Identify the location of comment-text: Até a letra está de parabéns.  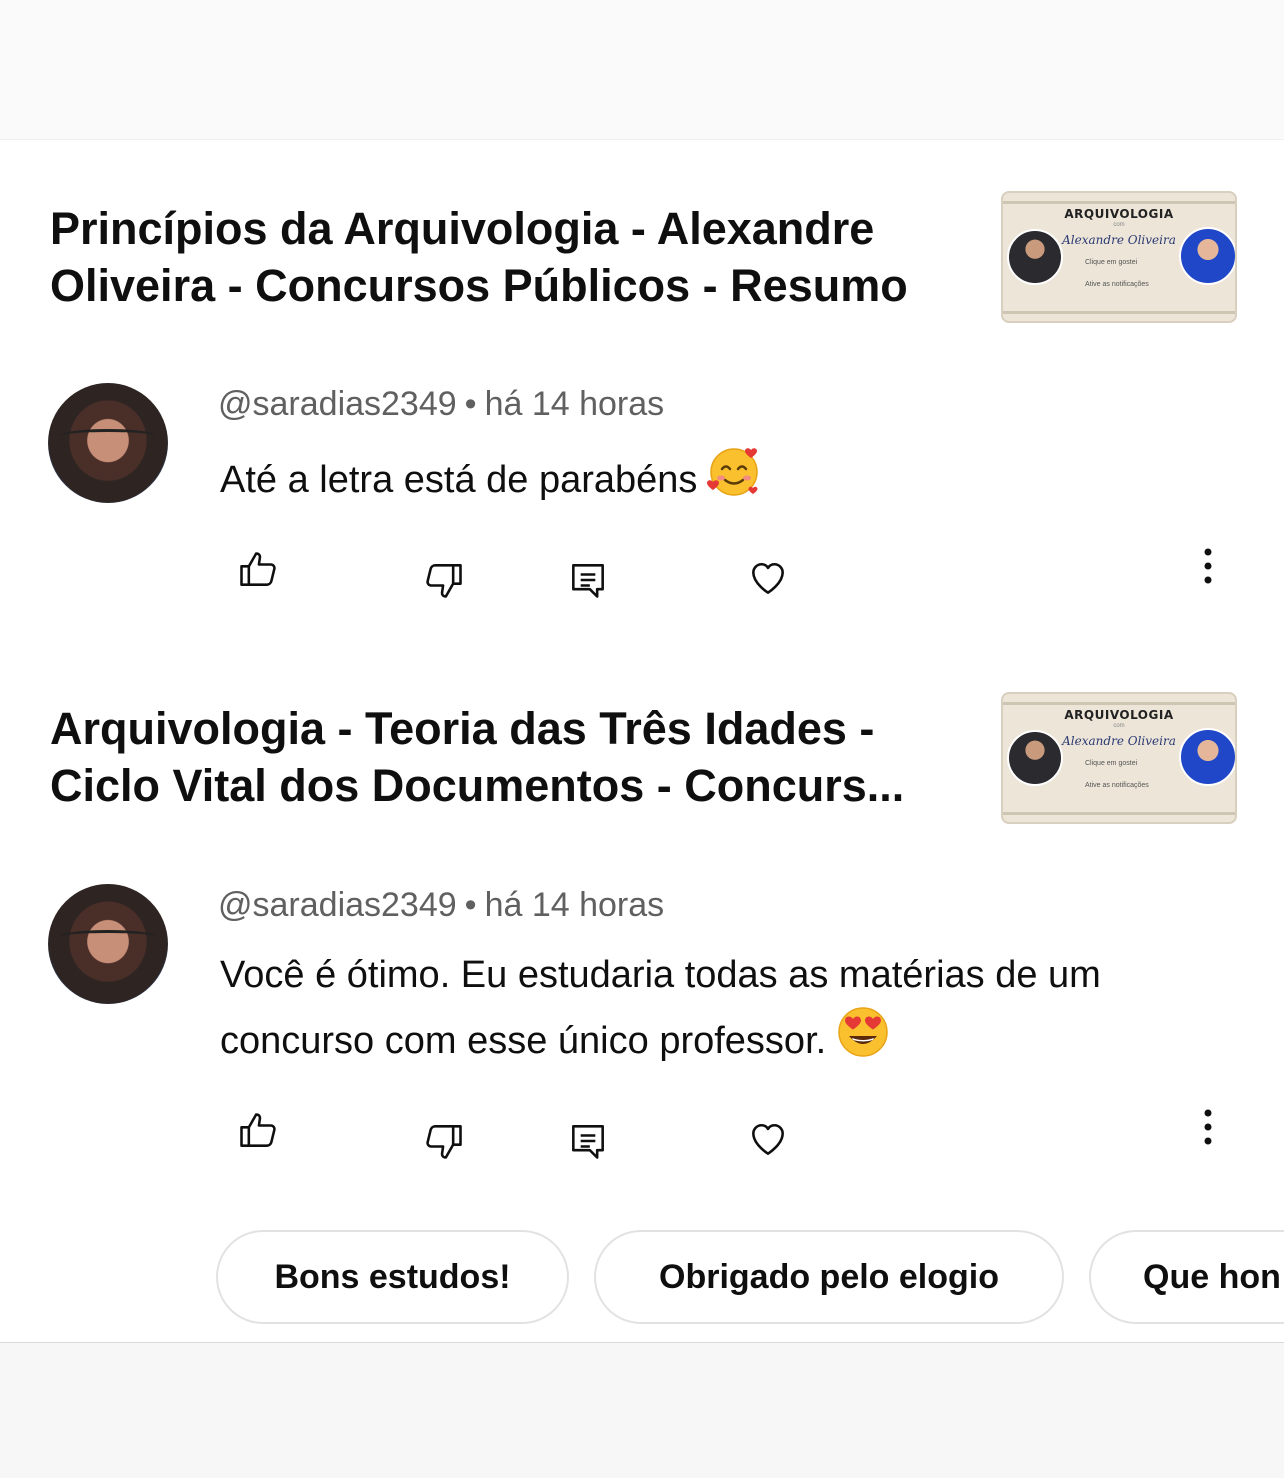
(730, 480).